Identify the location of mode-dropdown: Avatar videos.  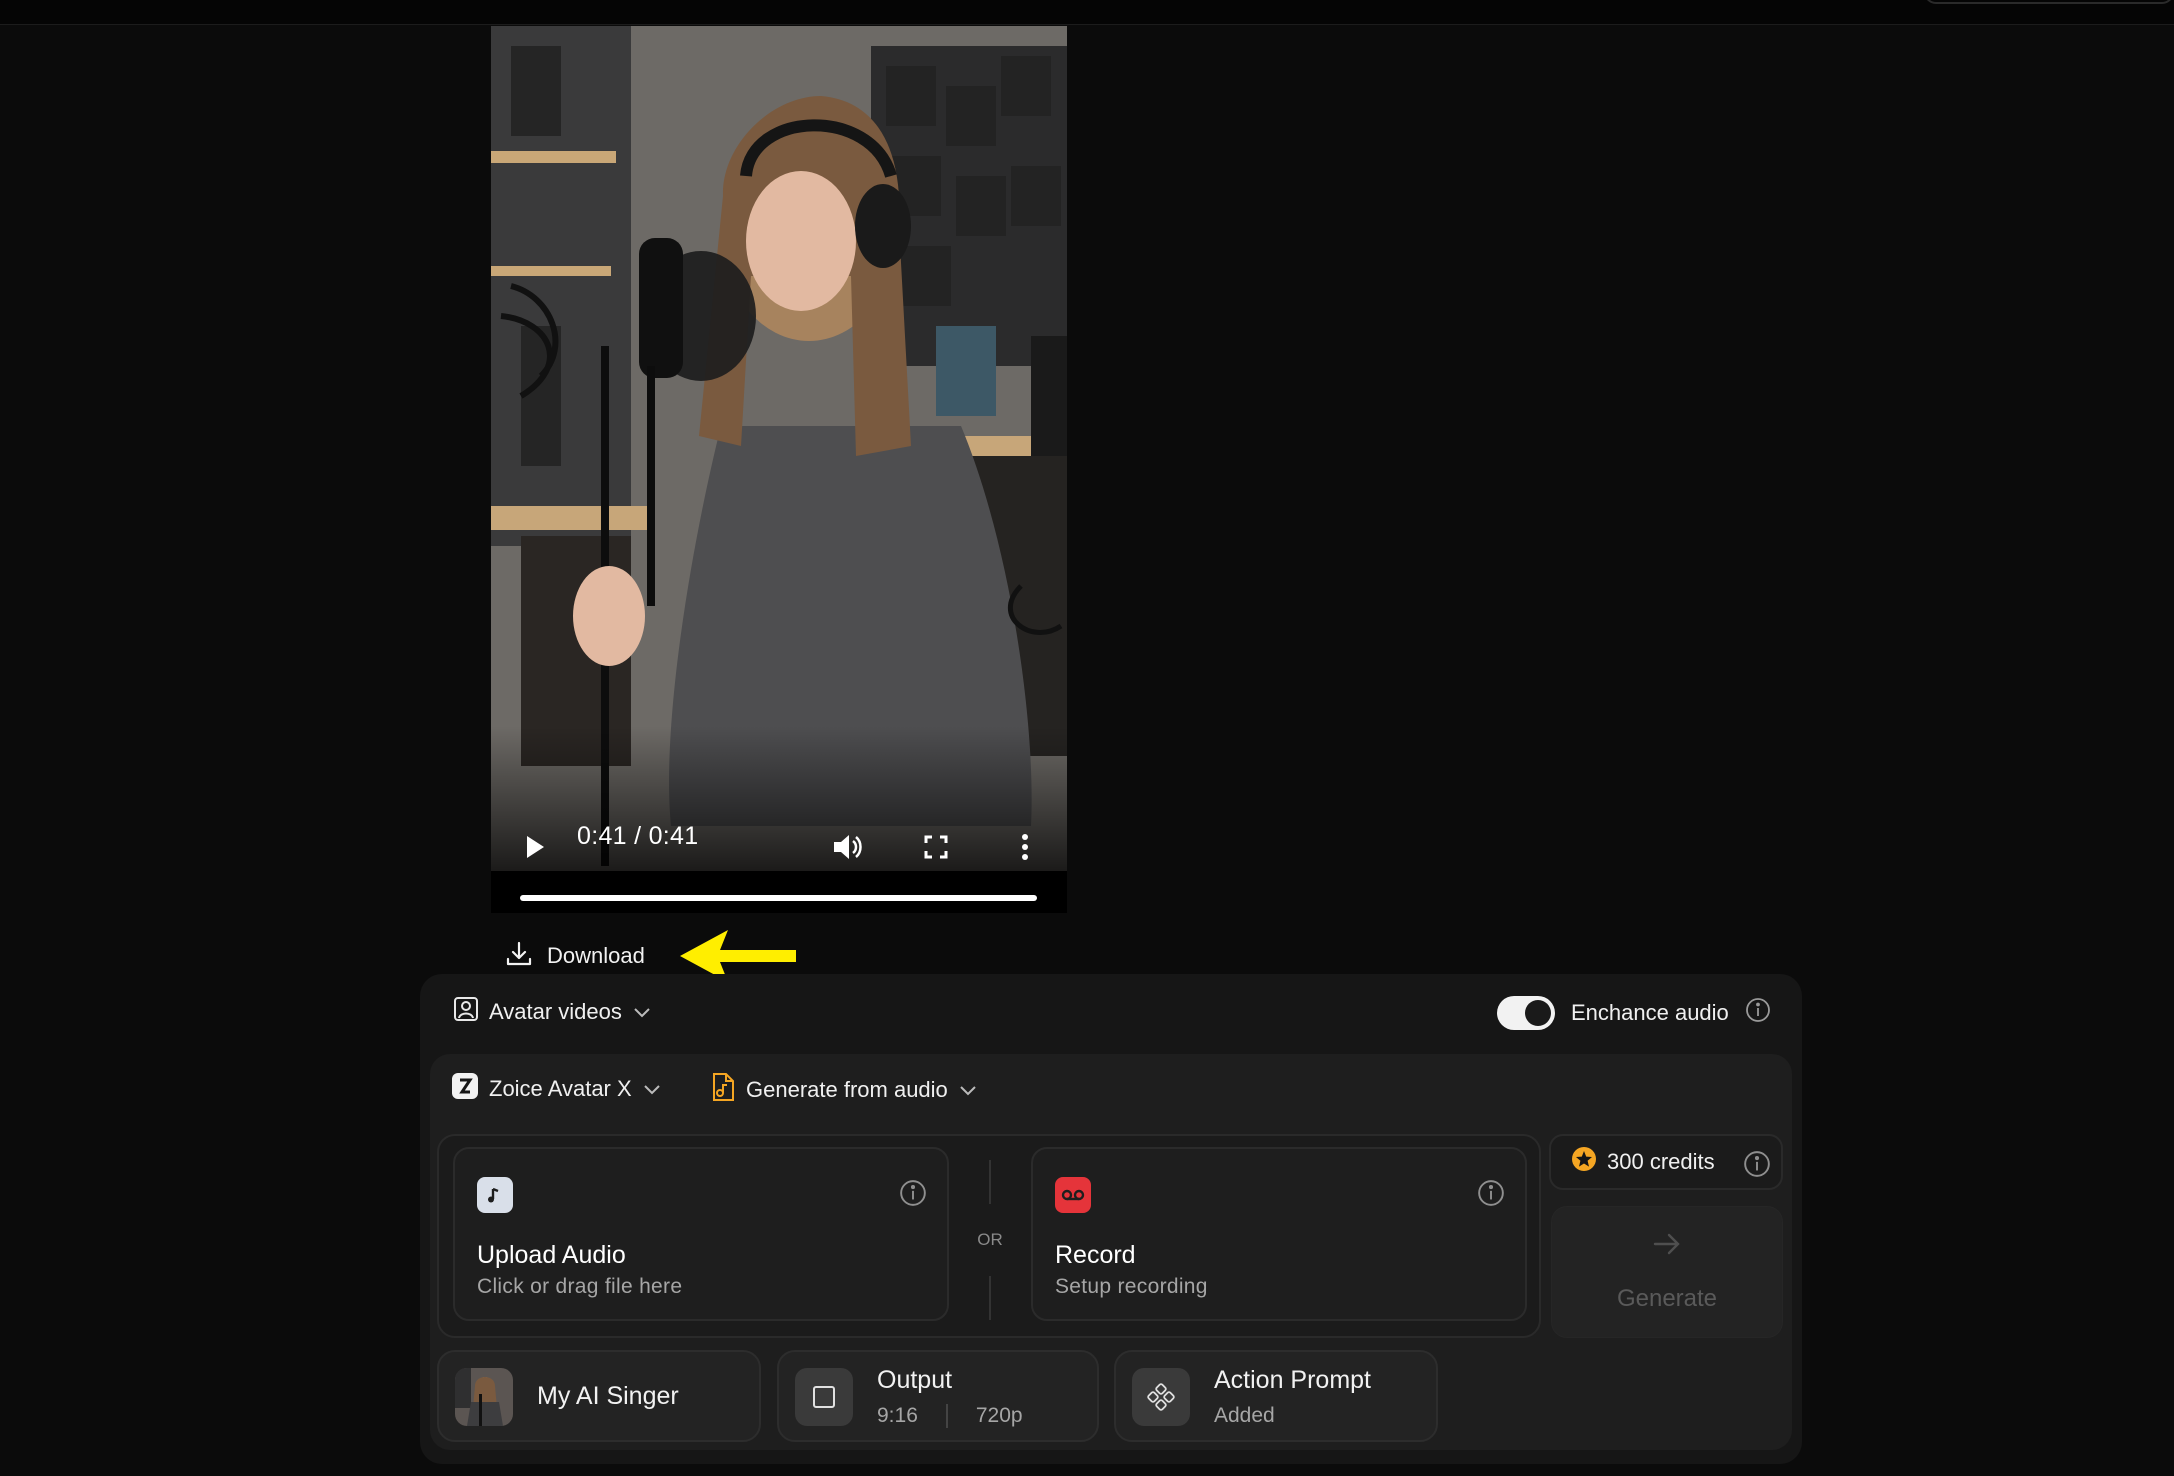
(552, 1012).